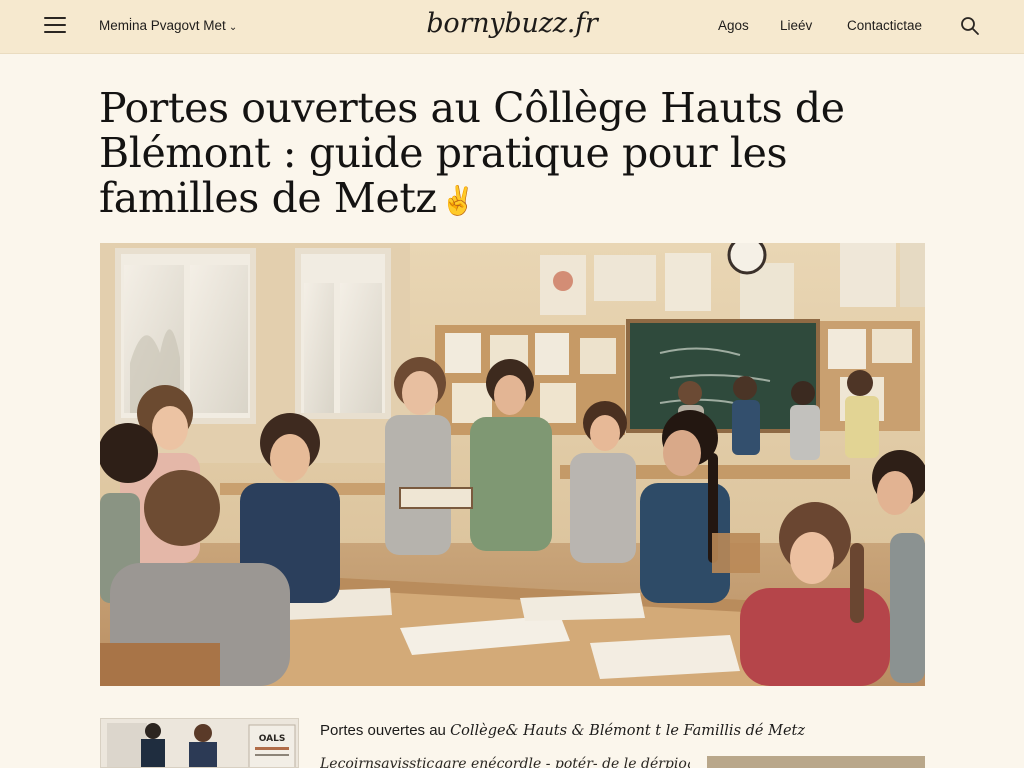  I want to click on search-icon, so click(970, 26).